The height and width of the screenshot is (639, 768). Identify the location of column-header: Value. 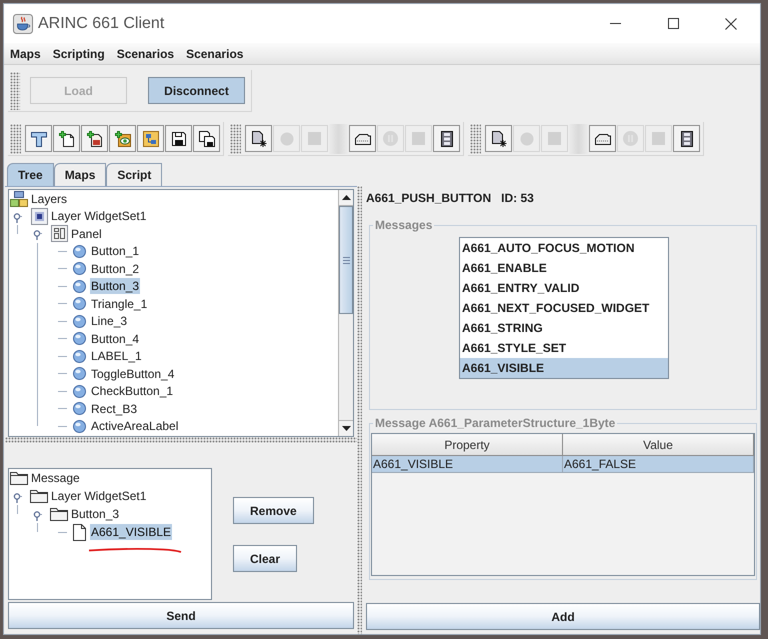
(658, 445).